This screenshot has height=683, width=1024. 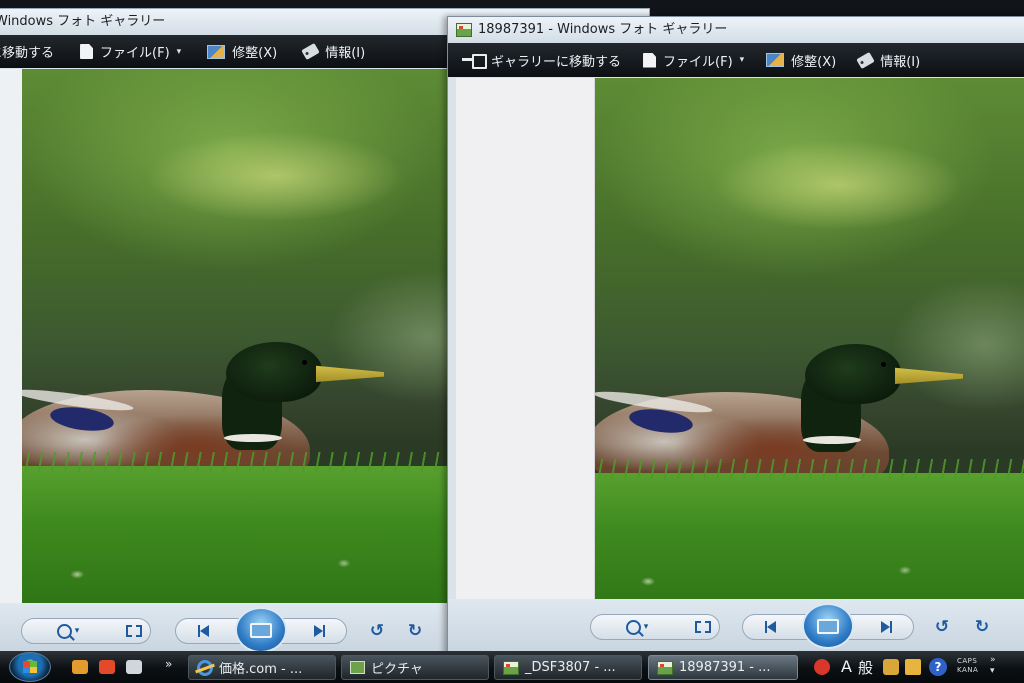 What do you see at coordinates (397, 669) in the screenshot?
I see `taskbar-button-label: ピクチャ` at bounding box center [397, 669].